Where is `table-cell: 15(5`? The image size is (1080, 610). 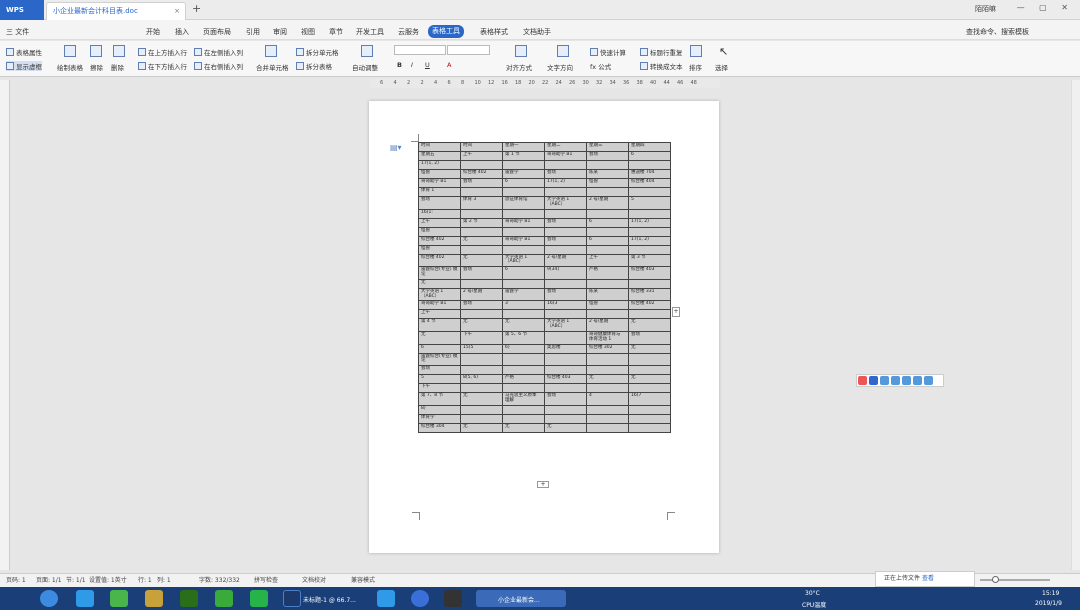 table-cell: 15(5 is located at coordinates (481, 348).